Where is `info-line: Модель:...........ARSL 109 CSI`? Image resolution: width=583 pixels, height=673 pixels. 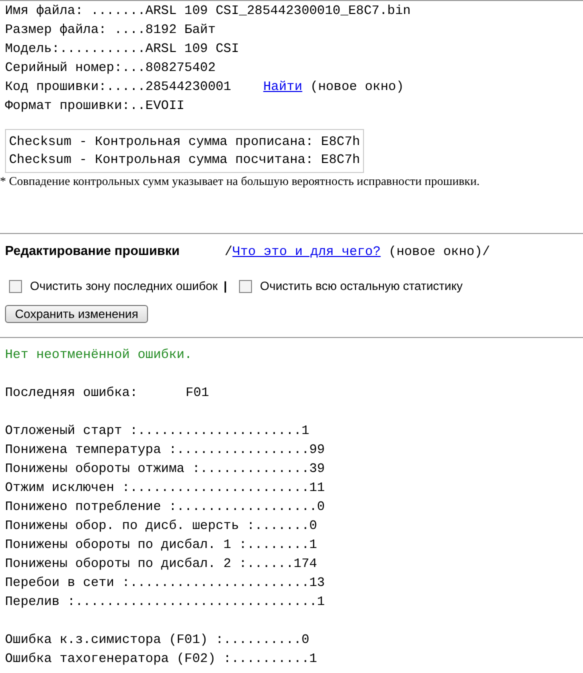
info-line: Модель:...........ARSL 109 CSI is located at coordinates (122, 49).